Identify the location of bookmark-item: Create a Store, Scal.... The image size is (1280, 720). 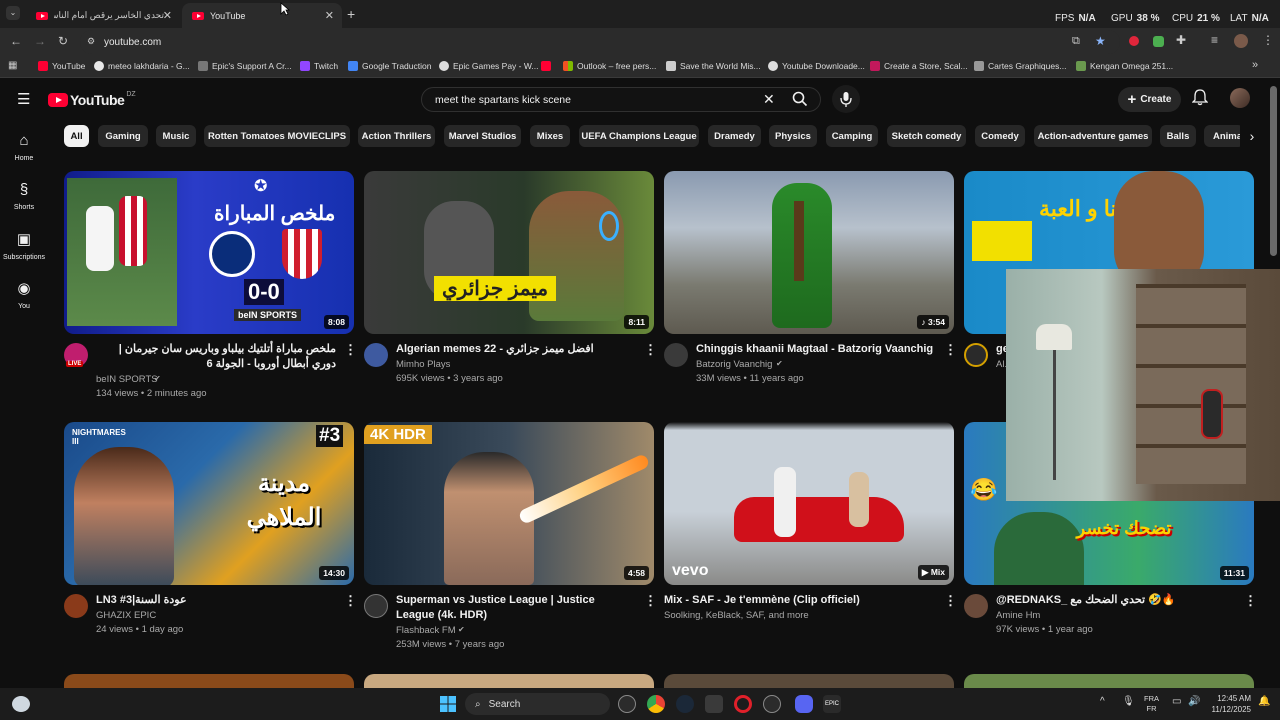
(919, 66).